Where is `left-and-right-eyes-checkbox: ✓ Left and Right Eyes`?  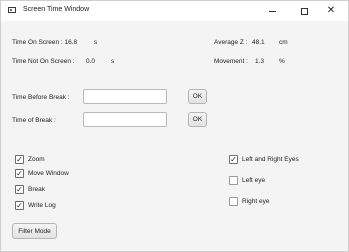 left-and-right-eyes-checkbox: ✓ Left and Right Eyes is located at coordinates (264, 159).